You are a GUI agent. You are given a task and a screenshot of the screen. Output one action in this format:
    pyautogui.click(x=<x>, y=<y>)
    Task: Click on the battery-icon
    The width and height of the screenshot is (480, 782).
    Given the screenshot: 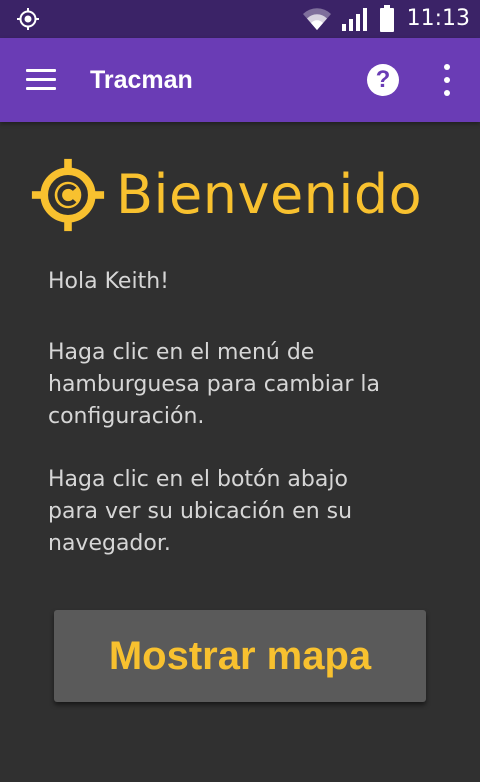 What is the action you would take?
    pyautogui.click(x=386, y=18)
    